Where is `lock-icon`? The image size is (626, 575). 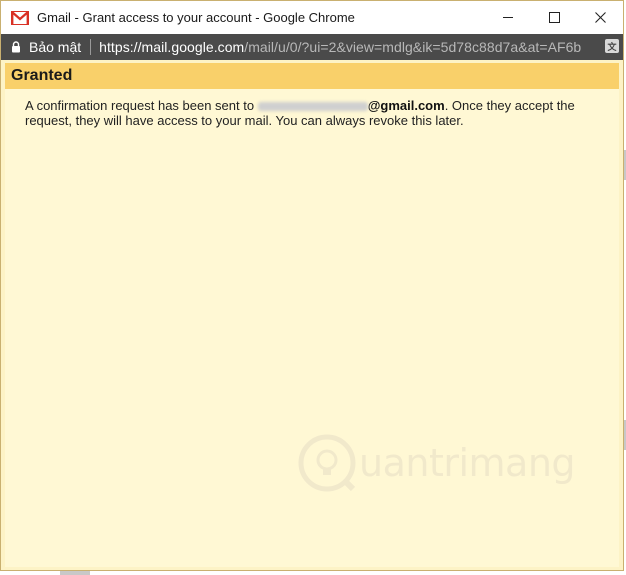 lock-icon is located at coordinates (16, 47).